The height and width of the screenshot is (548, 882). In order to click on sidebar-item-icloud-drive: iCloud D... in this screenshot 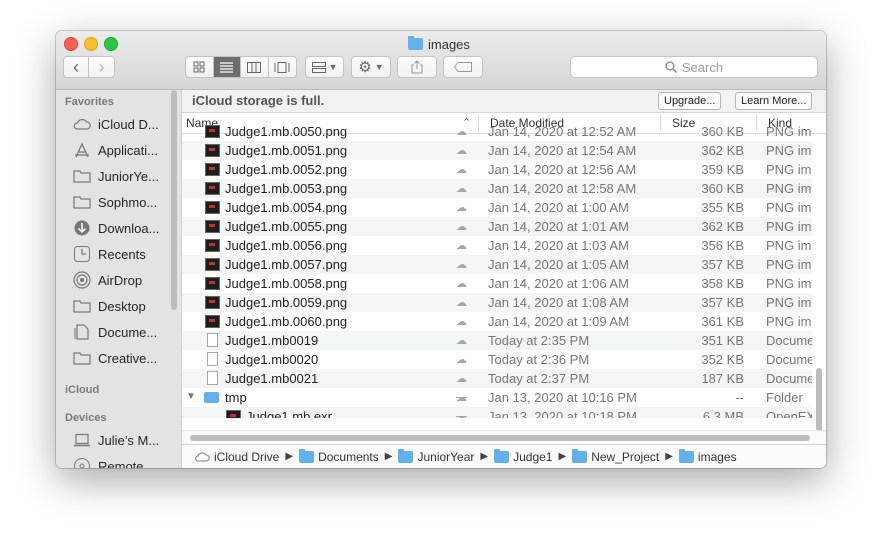, I will do `click(115, 124)`.